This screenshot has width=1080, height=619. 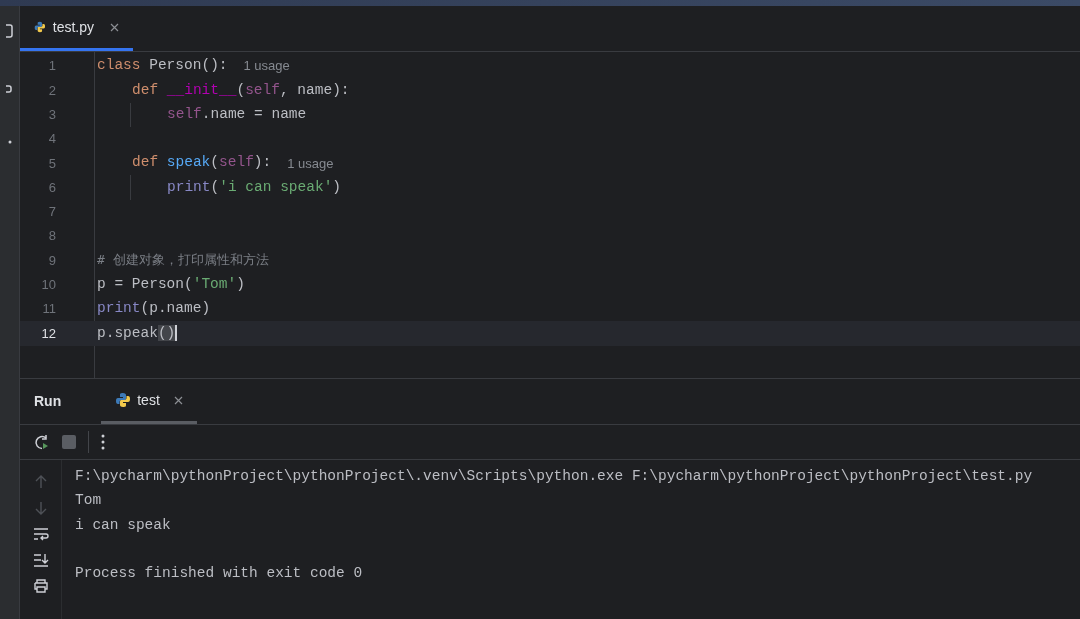 I want to click on soft-wrap-icon, so click(x=40, y=534).